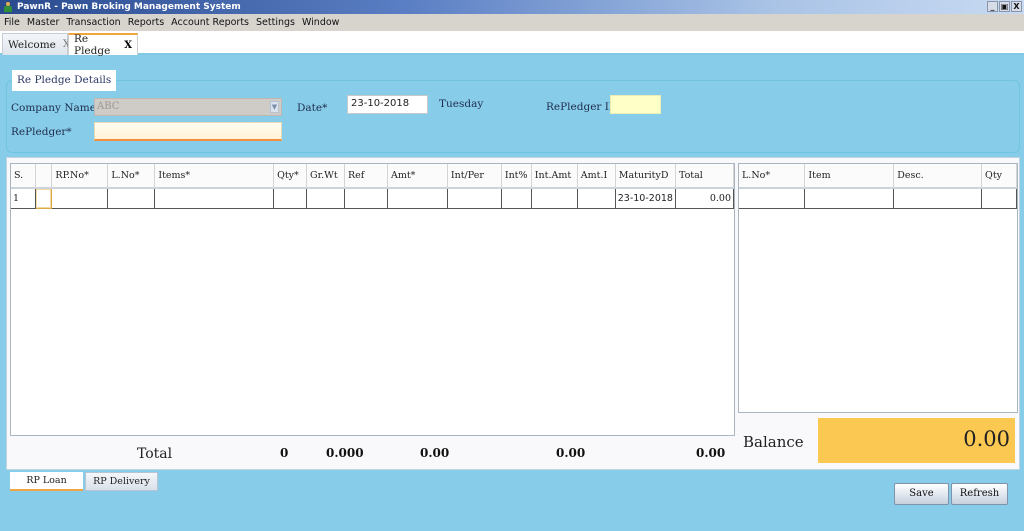 This screenshot has width=1024, height=531. I want to click on minimize-button: _, so click(992, 6).